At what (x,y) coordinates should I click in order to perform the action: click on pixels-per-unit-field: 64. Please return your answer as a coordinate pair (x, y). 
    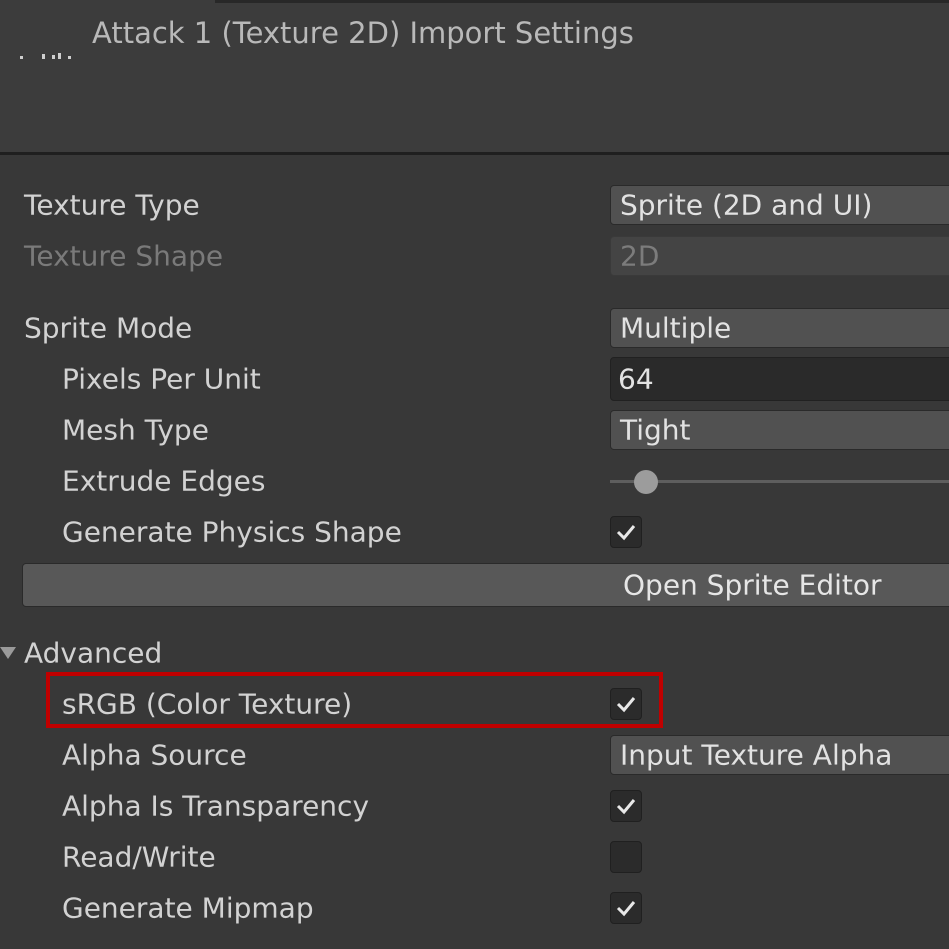
    Looking at the image, I should click on (779, 379).